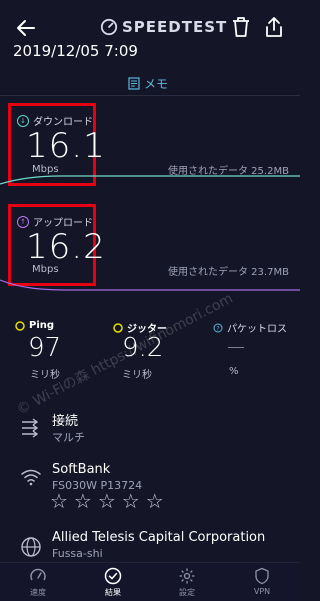  Describe the element at coordinates (150, 95) in the screenshot. I see `divider` at that location.